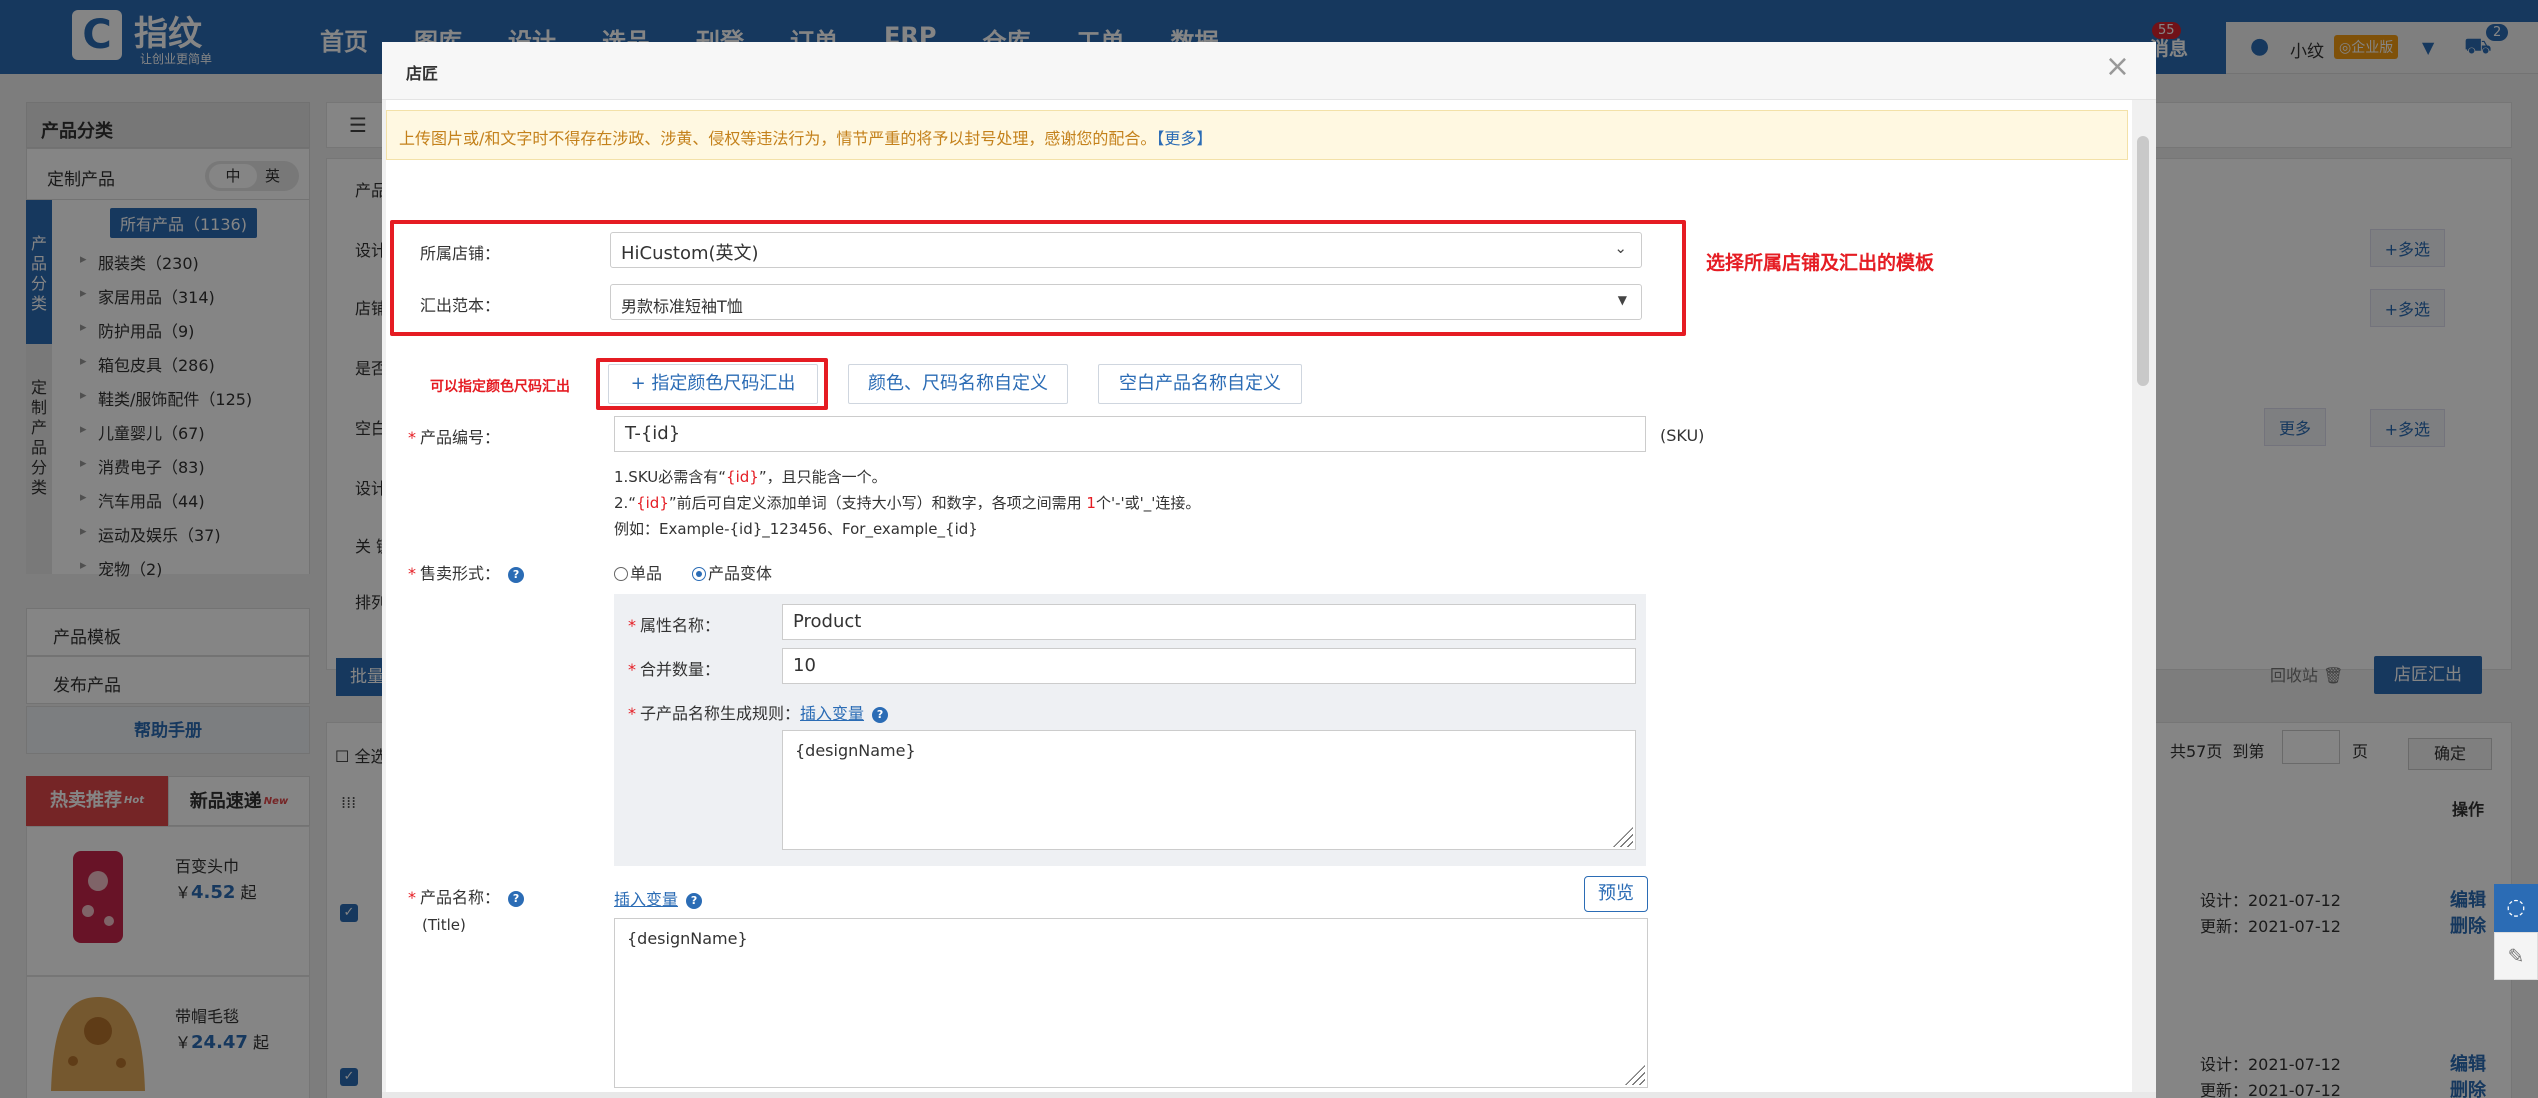  I want to click on attr-value: Product, so click(827, 621).